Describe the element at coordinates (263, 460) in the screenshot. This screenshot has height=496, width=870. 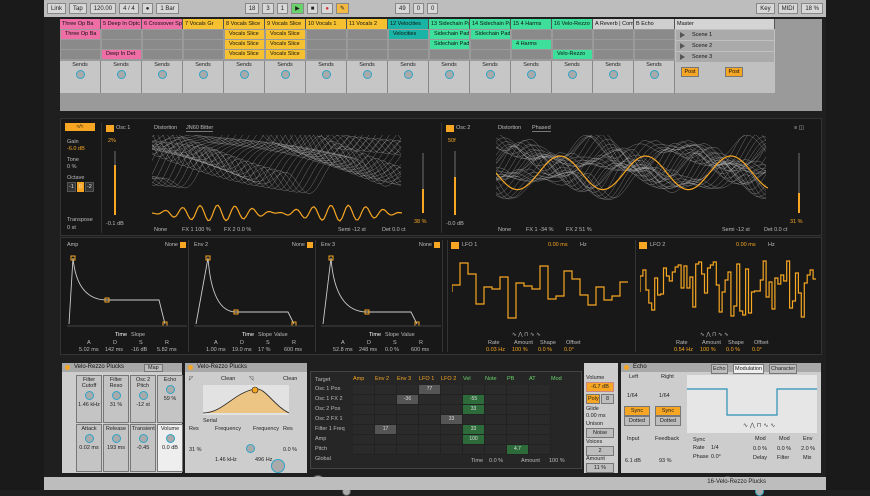
I see `filter2-freq: 496 Hz` at that location.